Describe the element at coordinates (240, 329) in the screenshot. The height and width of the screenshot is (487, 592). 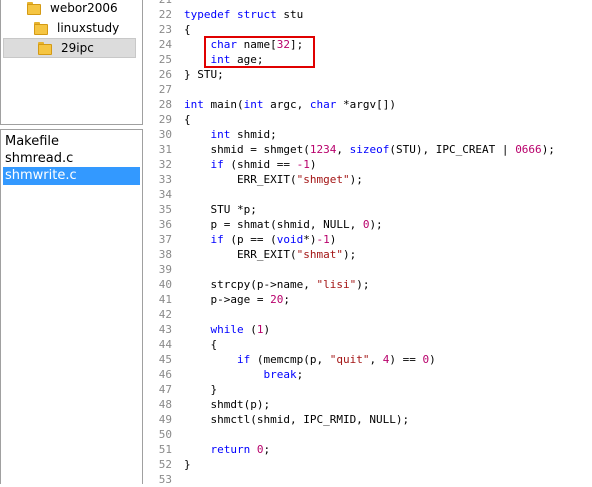
I see `line-code: while (1)` at that location.